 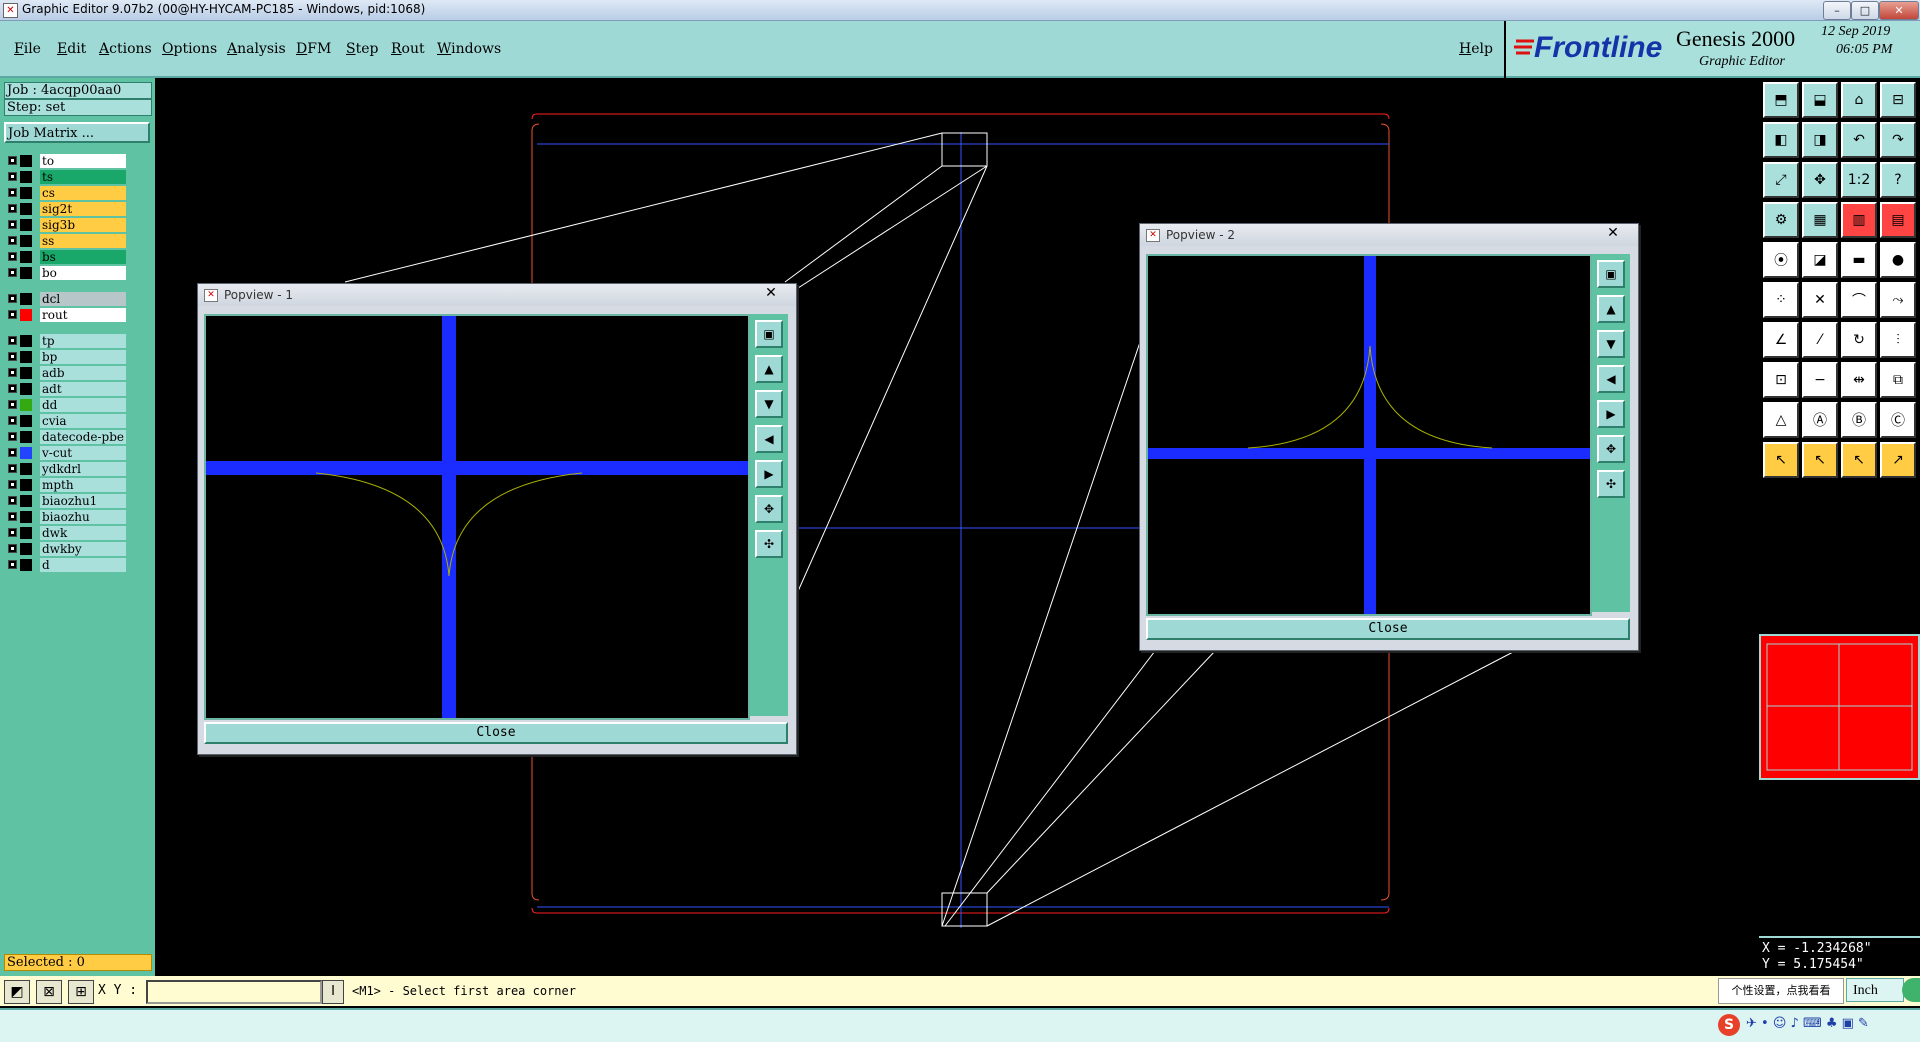 What do you see at coordinates (81, 992) in the screenshot?
I see `grid-mode-icon: ⊞` at bounding box center [81, 992].